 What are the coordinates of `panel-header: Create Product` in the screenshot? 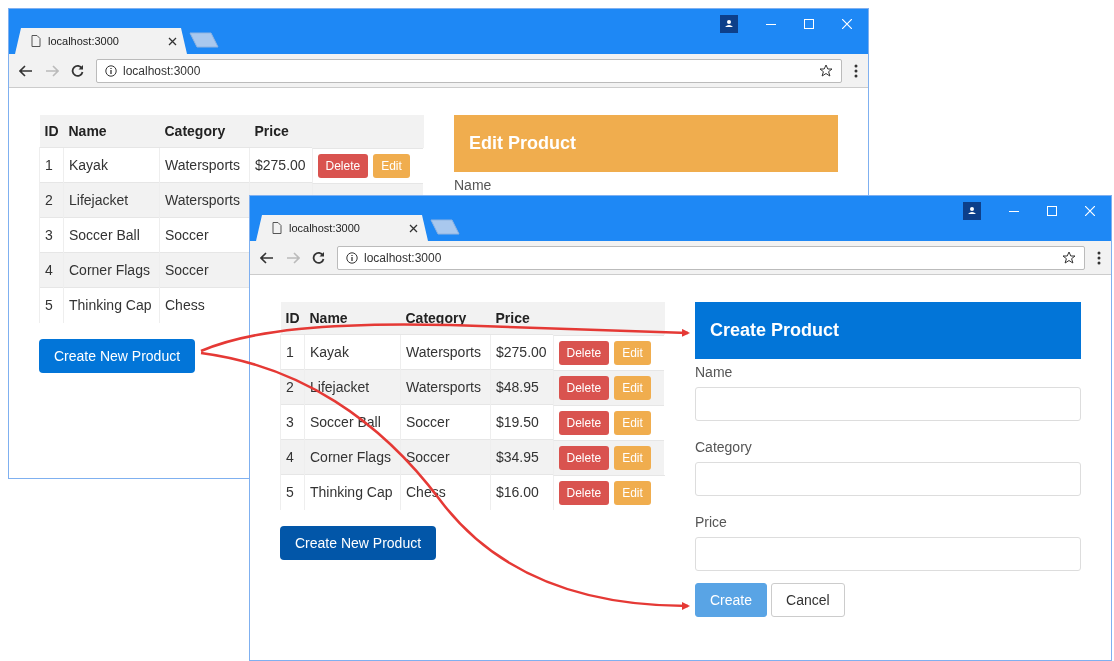 It's located at (888, 330).